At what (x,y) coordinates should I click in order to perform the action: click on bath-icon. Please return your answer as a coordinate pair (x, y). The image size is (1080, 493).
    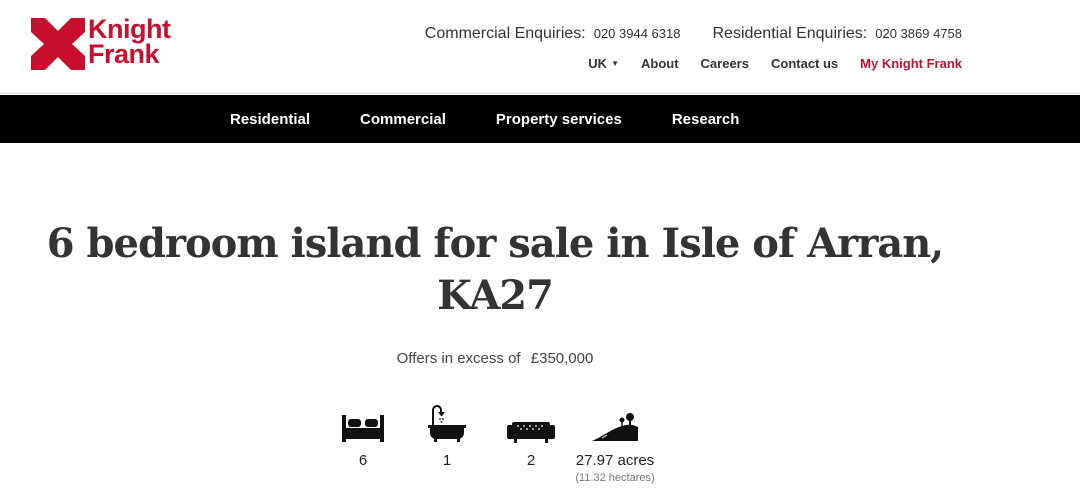
    Looking at the image, I should click on (447, 424).